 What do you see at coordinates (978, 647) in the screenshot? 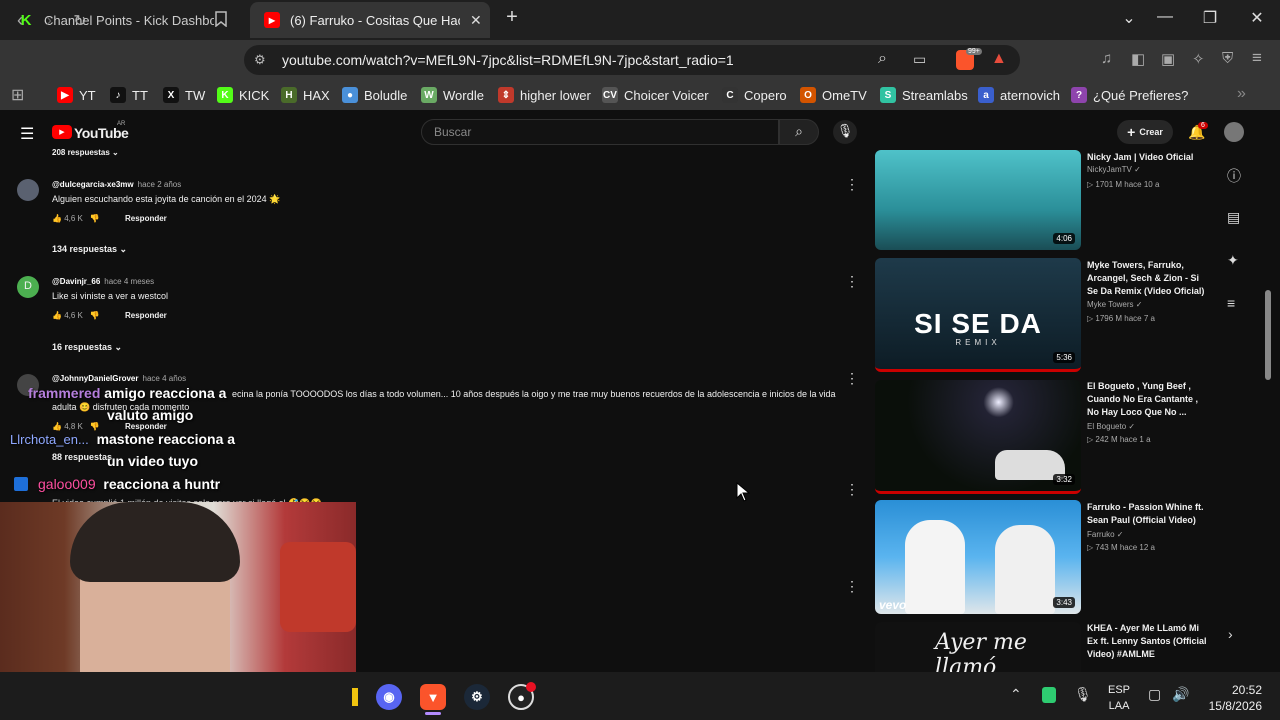
I see `video-thumbnail: Ayer me llamó` at bounding box center [978, 647].